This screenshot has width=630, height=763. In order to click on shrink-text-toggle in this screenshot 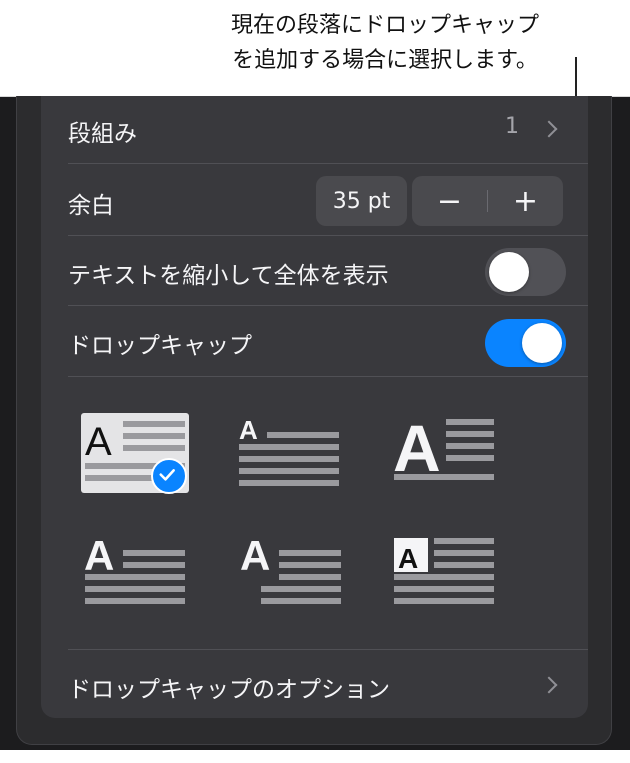, I will do `click(525, 272)`.